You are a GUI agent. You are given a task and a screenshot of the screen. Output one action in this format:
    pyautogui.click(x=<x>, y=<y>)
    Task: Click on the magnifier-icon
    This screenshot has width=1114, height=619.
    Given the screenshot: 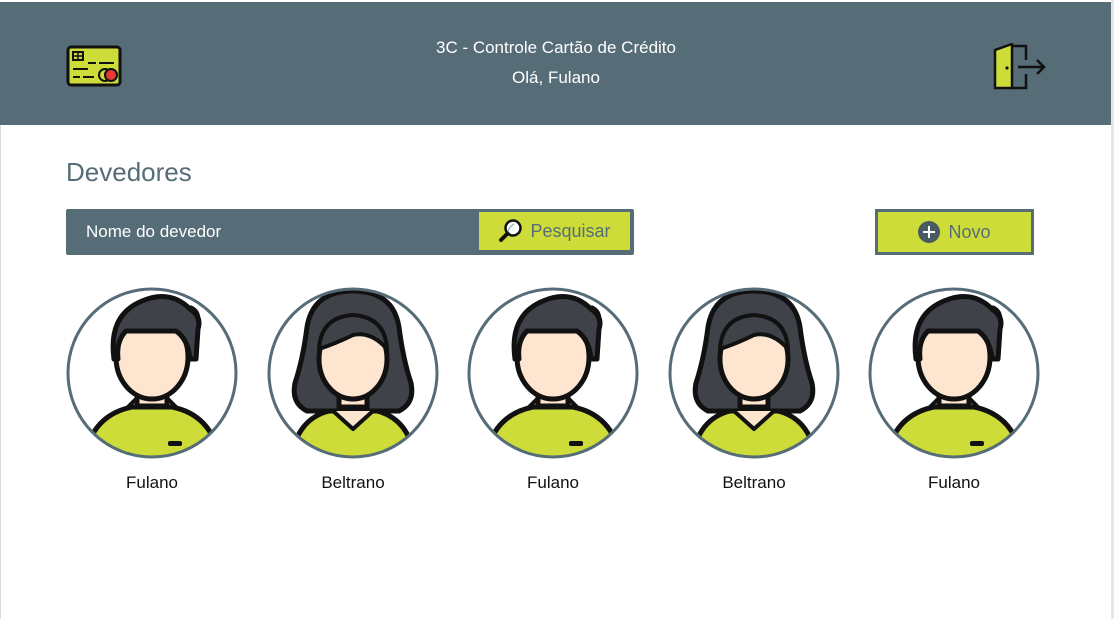 What is the action you would take?
    pyautogui.click(x=511, y=230)
    